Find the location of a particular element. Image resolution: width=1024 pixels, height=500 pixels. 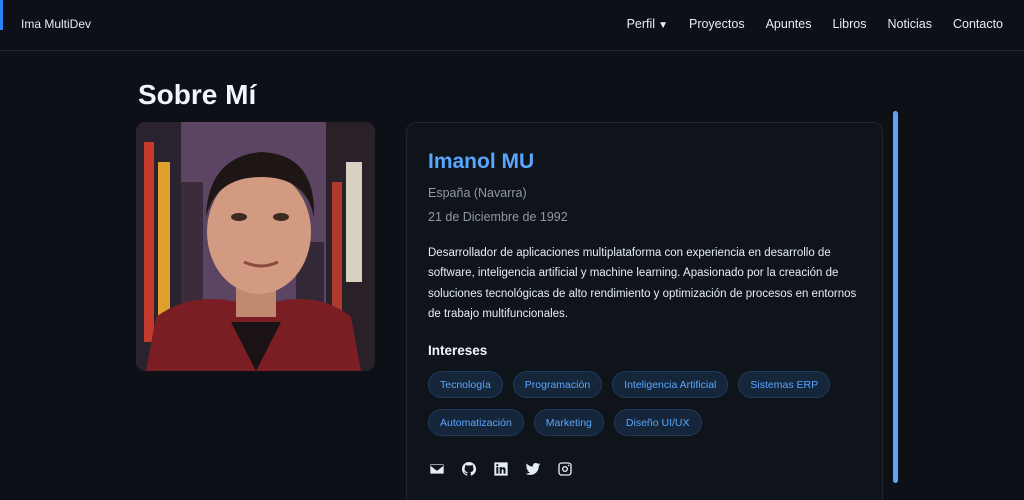

caret-down-icon: ▼ is located at coordinates (663, 25).